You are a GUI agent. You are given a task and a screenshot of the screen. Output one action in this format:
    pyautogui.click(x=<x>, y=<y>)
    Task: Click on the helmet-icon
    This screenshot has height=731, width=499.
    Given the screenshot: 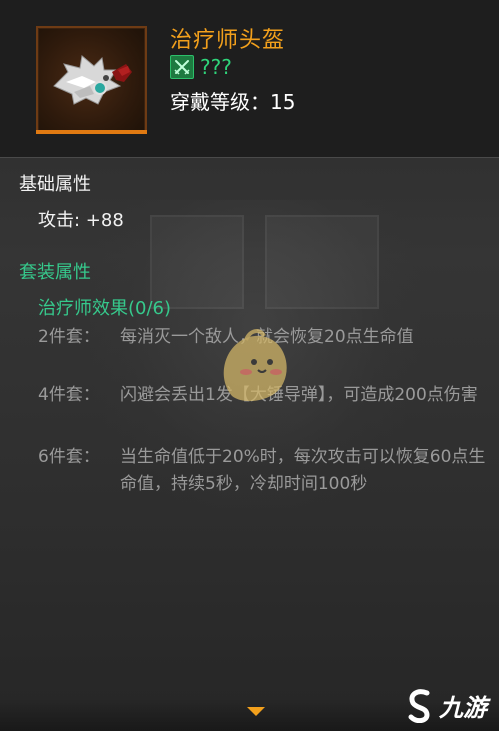 What is the action you would take?
    pyautogui.click(x=92, y=80)
    